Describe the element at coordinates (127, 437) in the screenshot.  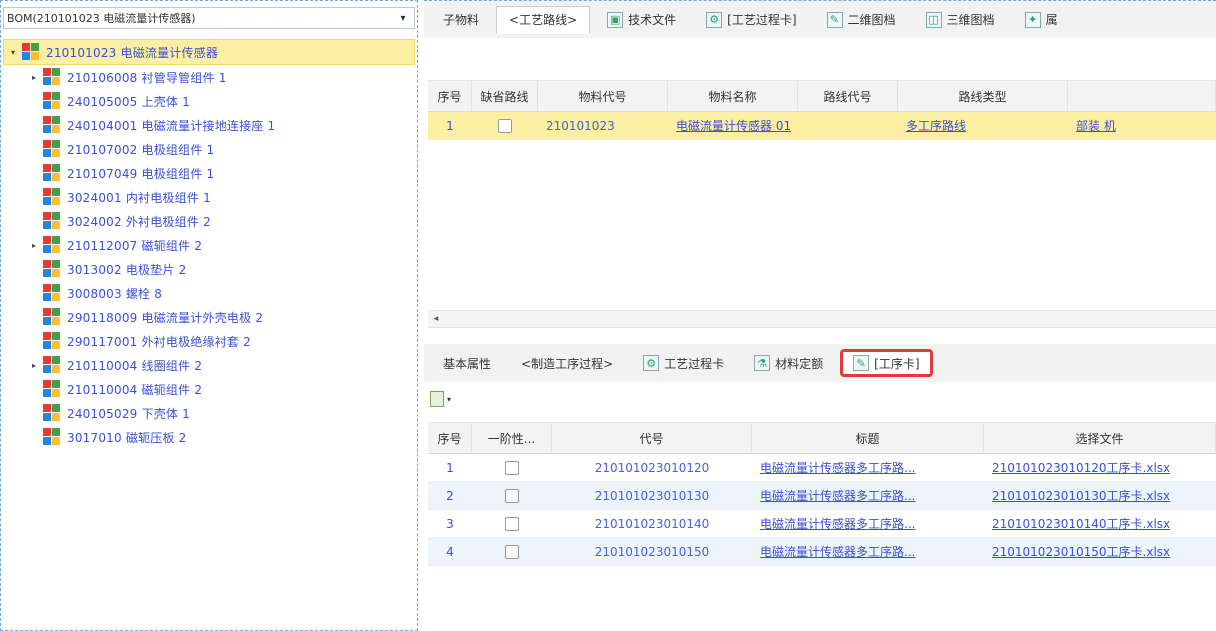
I see `tree-node-label: 3017010 磁轭压板 2` at that location.